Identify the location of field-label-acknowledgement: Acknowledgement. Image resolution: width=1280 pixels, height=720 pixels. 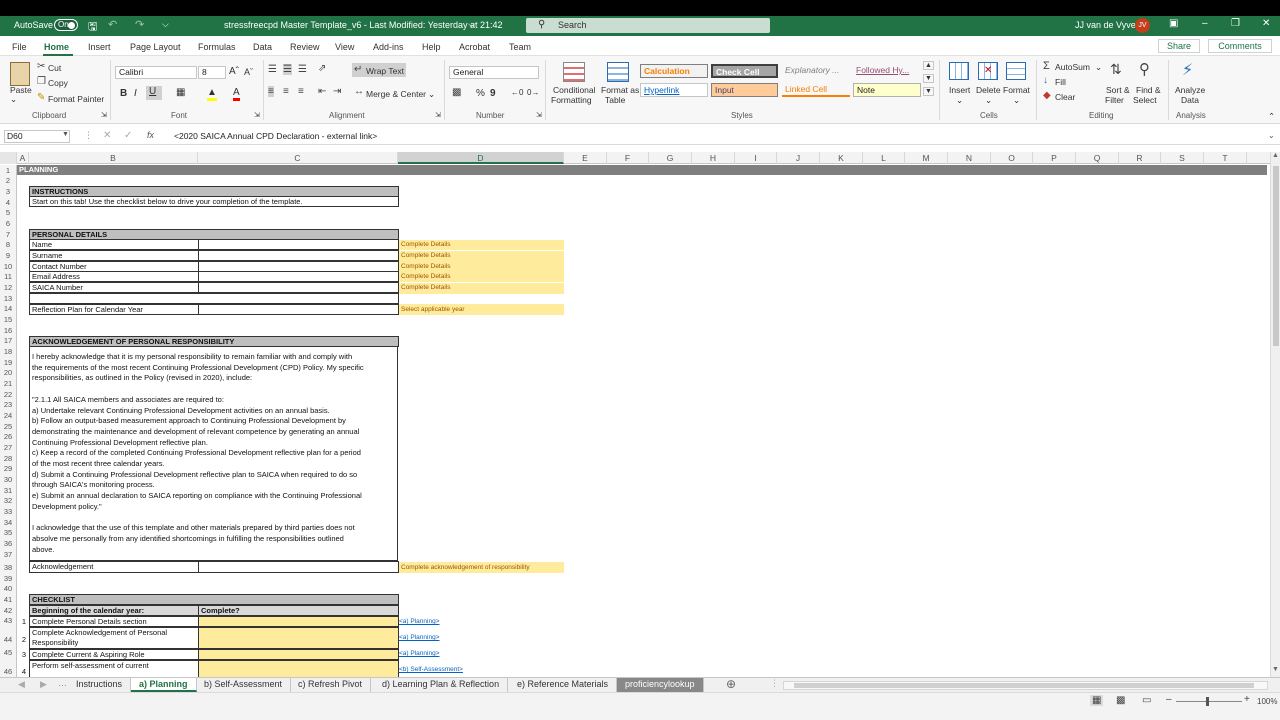
(114, 567).